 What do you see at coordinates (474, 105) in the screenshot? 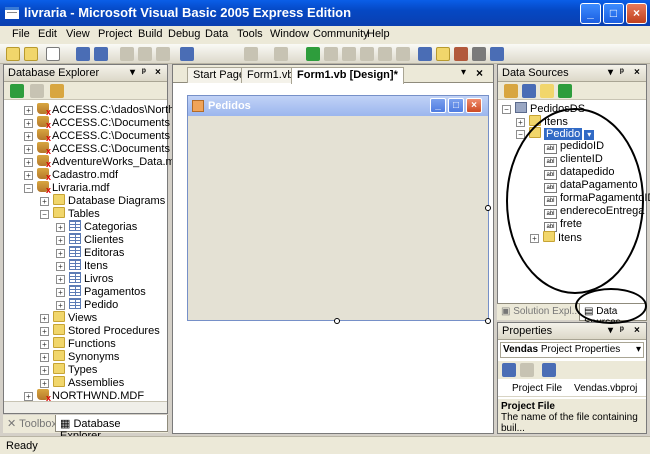
I see `form-close-button: ×` at bounding box center [474, 105].